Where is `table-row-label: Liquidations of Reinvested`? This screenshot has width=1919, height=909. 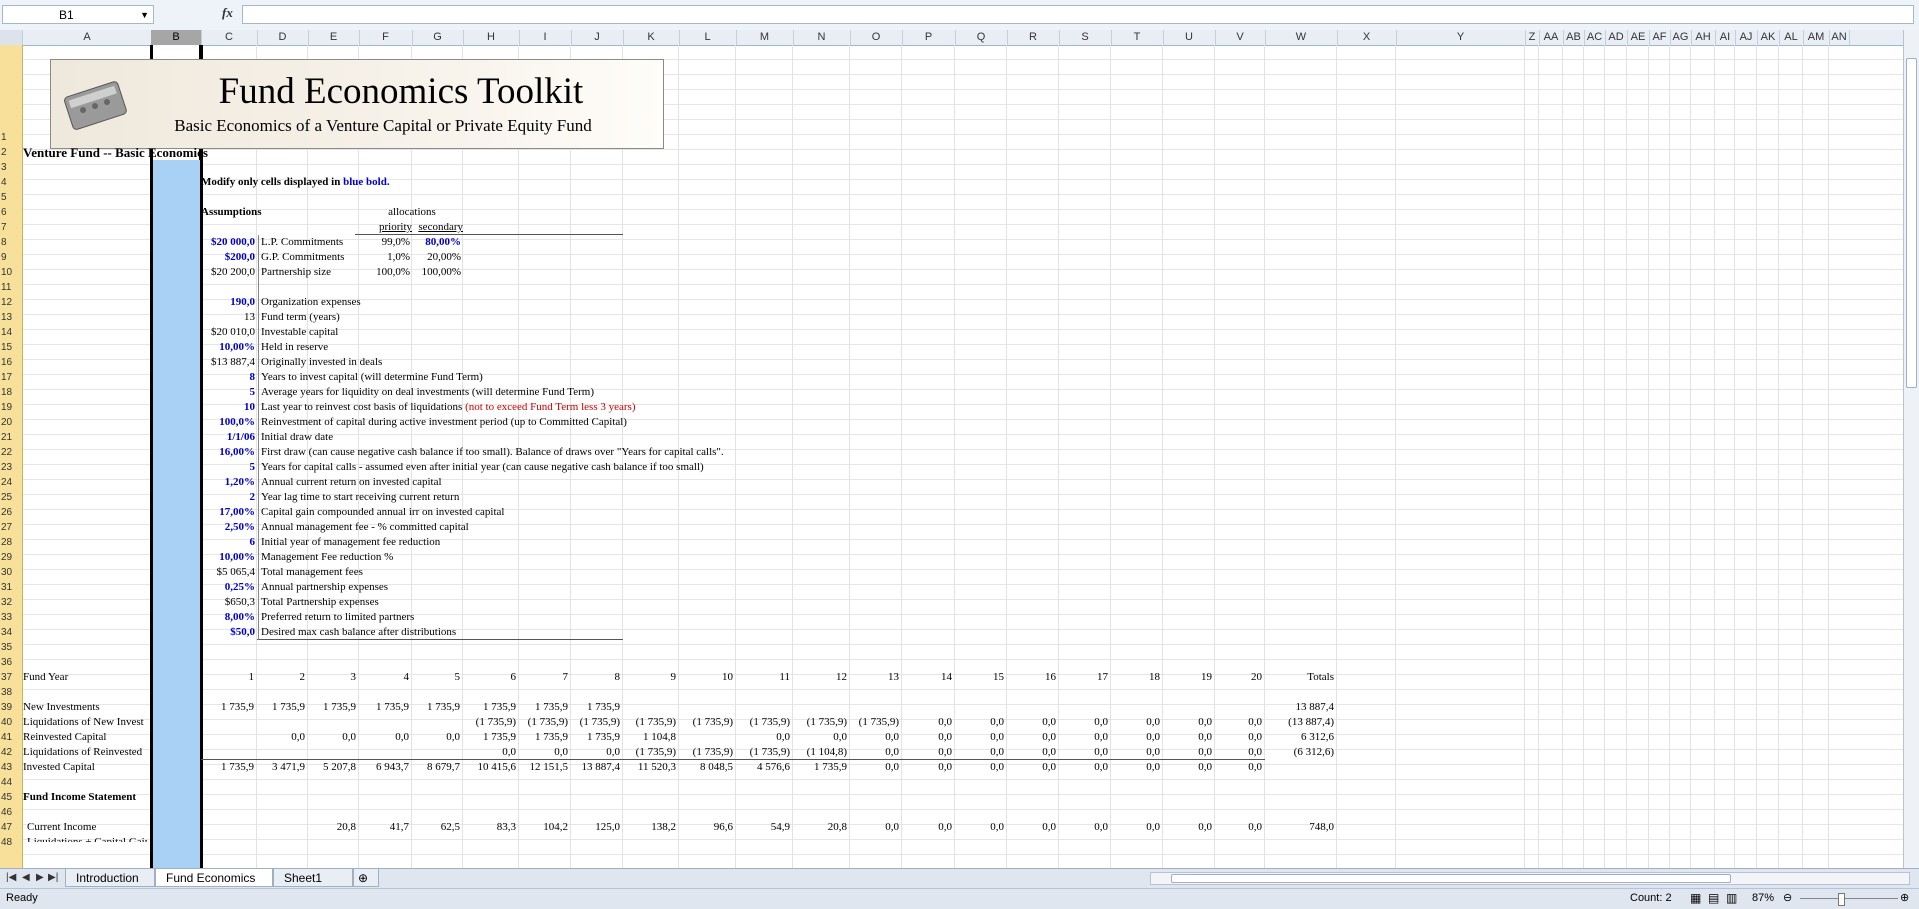
table-row-label: Liquidations of Reinvested is located at coordinates (88, 752).